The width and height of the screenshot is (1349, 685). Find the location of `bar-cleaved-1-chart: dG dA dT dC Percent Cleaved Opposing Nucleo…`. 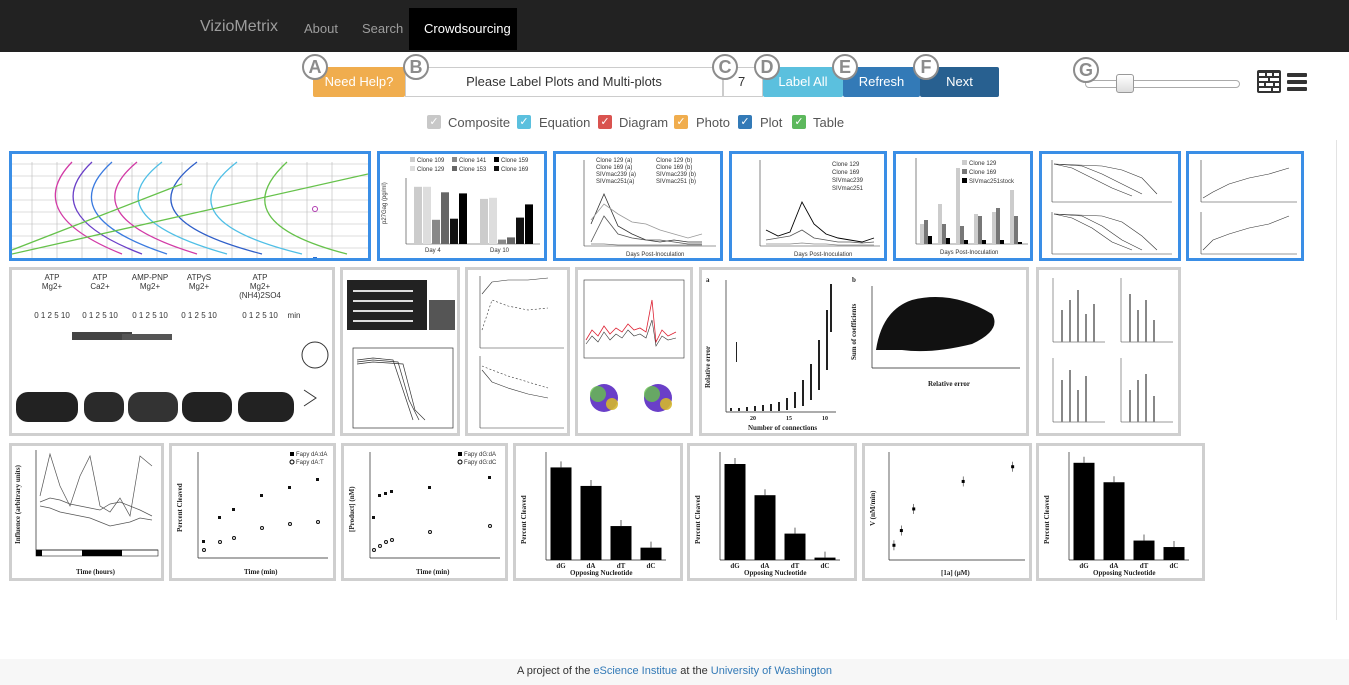

bar-cleaved-1-chart: dG dA dT dC Percent Cleaved Opposing Nucleo… is located at coordinates (593, 514).